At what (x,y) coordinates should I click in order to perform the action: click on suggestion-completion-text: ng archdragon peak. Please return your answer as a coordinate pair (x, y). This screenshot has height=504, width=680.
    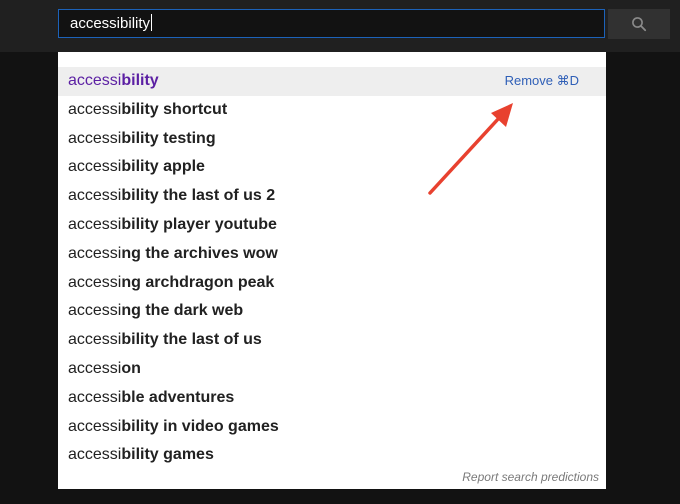
    Looking at the image, I should click on (198, 282).